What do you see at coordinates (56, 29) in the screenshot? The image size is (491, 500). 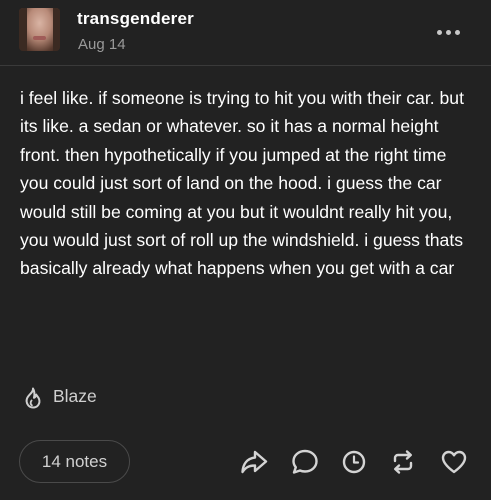 I see `avatar-hair-right` at bounding box center [56, 29].